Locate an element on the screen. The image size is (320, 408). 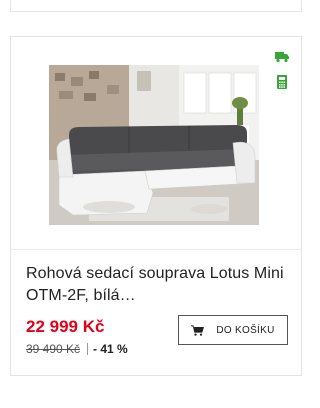
discount-badge: - 41 % is located at coordinates (110, 349).